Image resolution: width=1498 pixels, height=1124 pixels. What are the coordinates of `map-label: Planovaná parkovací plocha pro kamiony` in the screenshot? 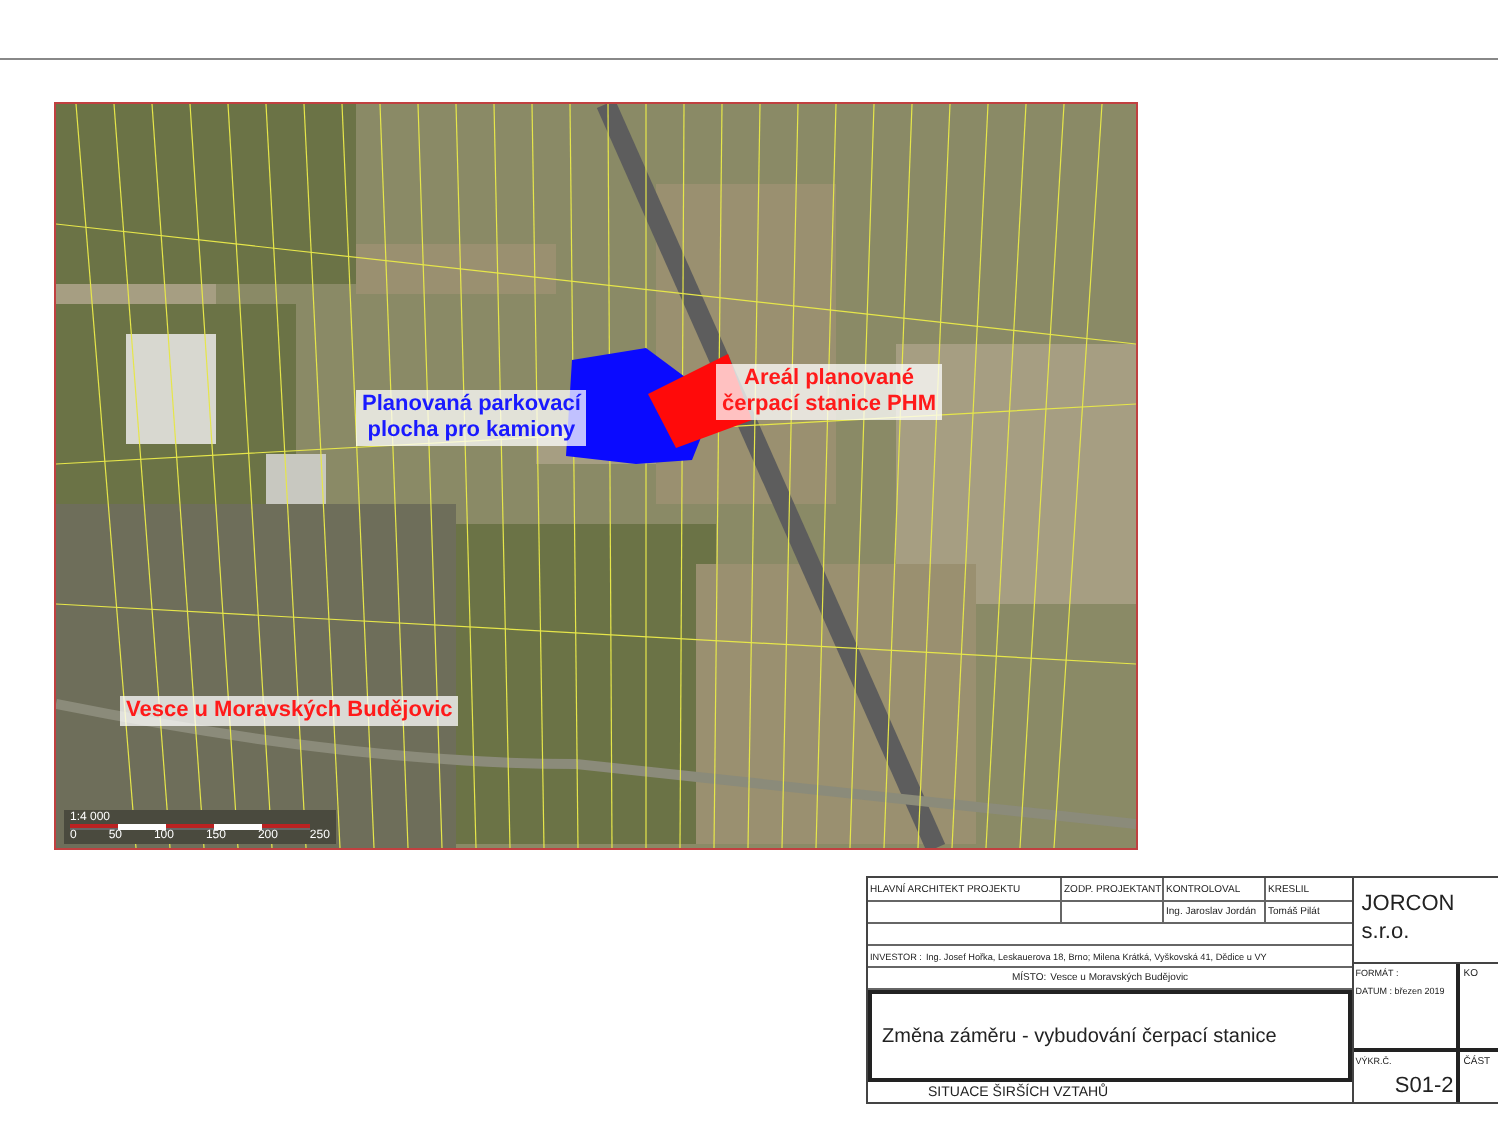 It's located at (471, 418).